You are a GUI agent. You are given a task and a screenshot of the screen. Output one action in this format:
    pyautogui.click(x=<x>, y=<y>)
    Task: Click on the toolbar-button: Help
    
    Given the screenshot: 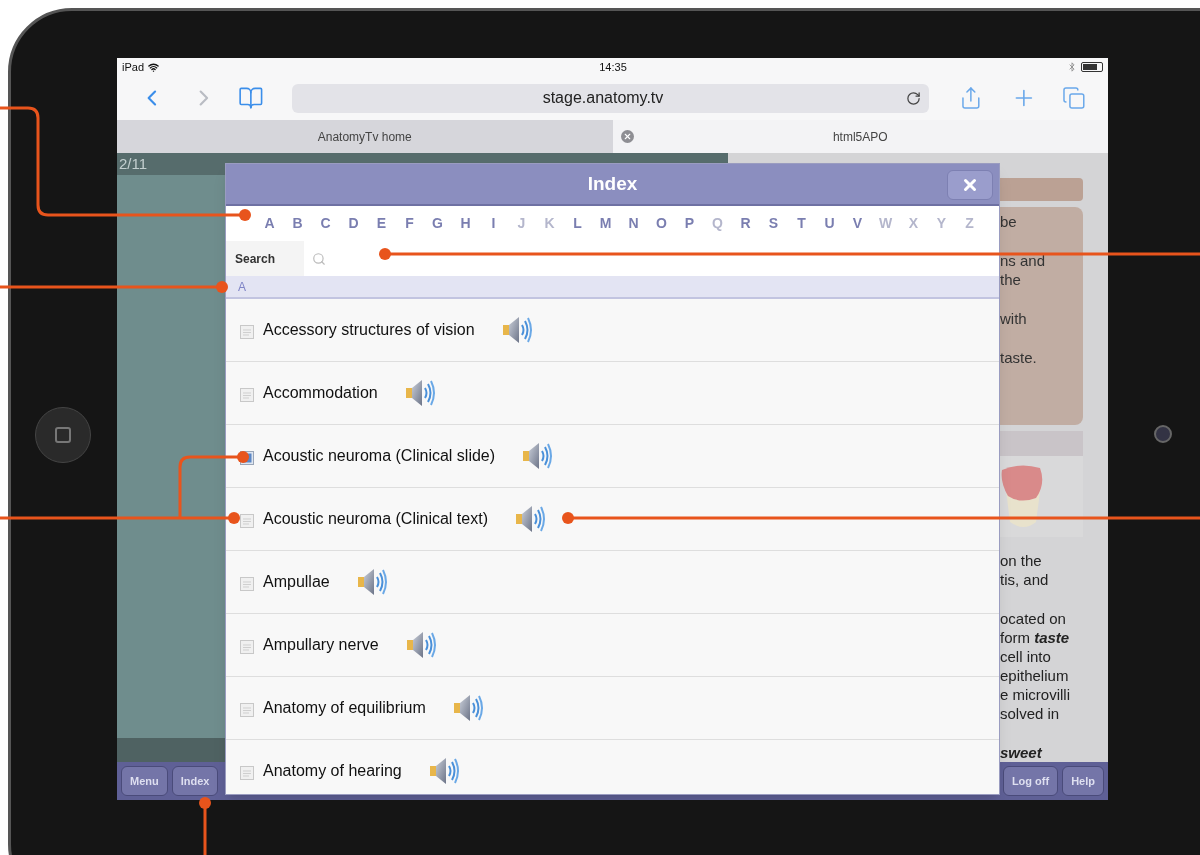 What is the action you would take?
    pyautogui.click(x=1083, y=781)
    